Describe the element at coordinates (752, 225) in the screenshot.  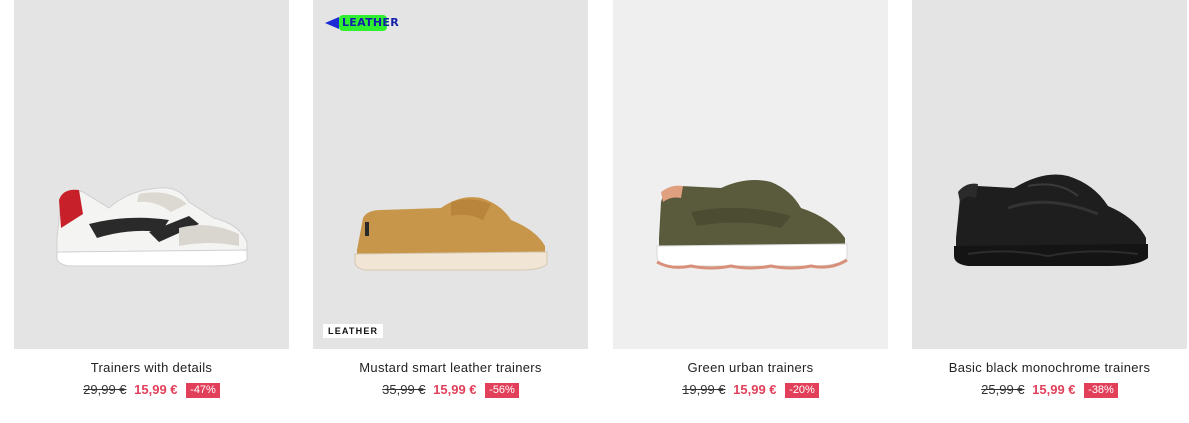
I see `green-trainer-icon` at that location.